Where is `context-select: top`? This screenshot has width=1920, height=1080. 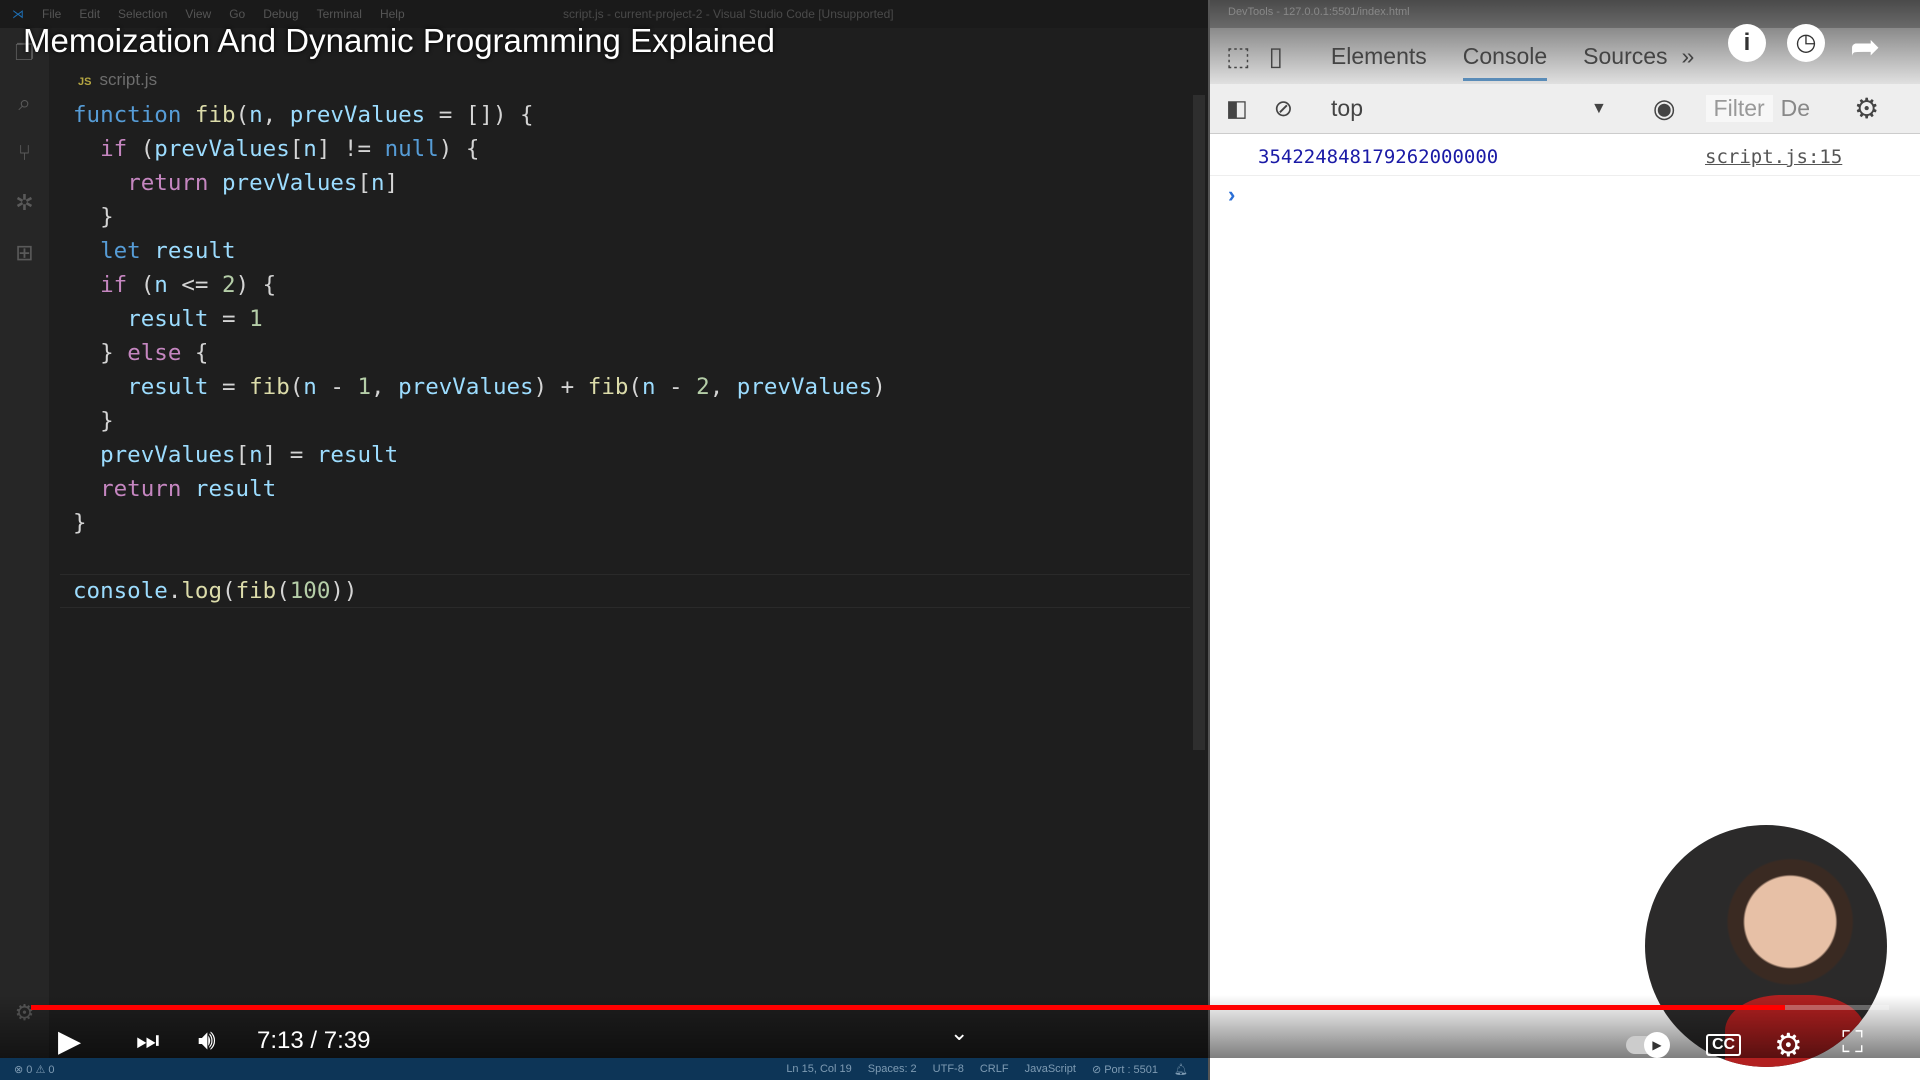
context-select: top is located at coordinates (1461, 108).